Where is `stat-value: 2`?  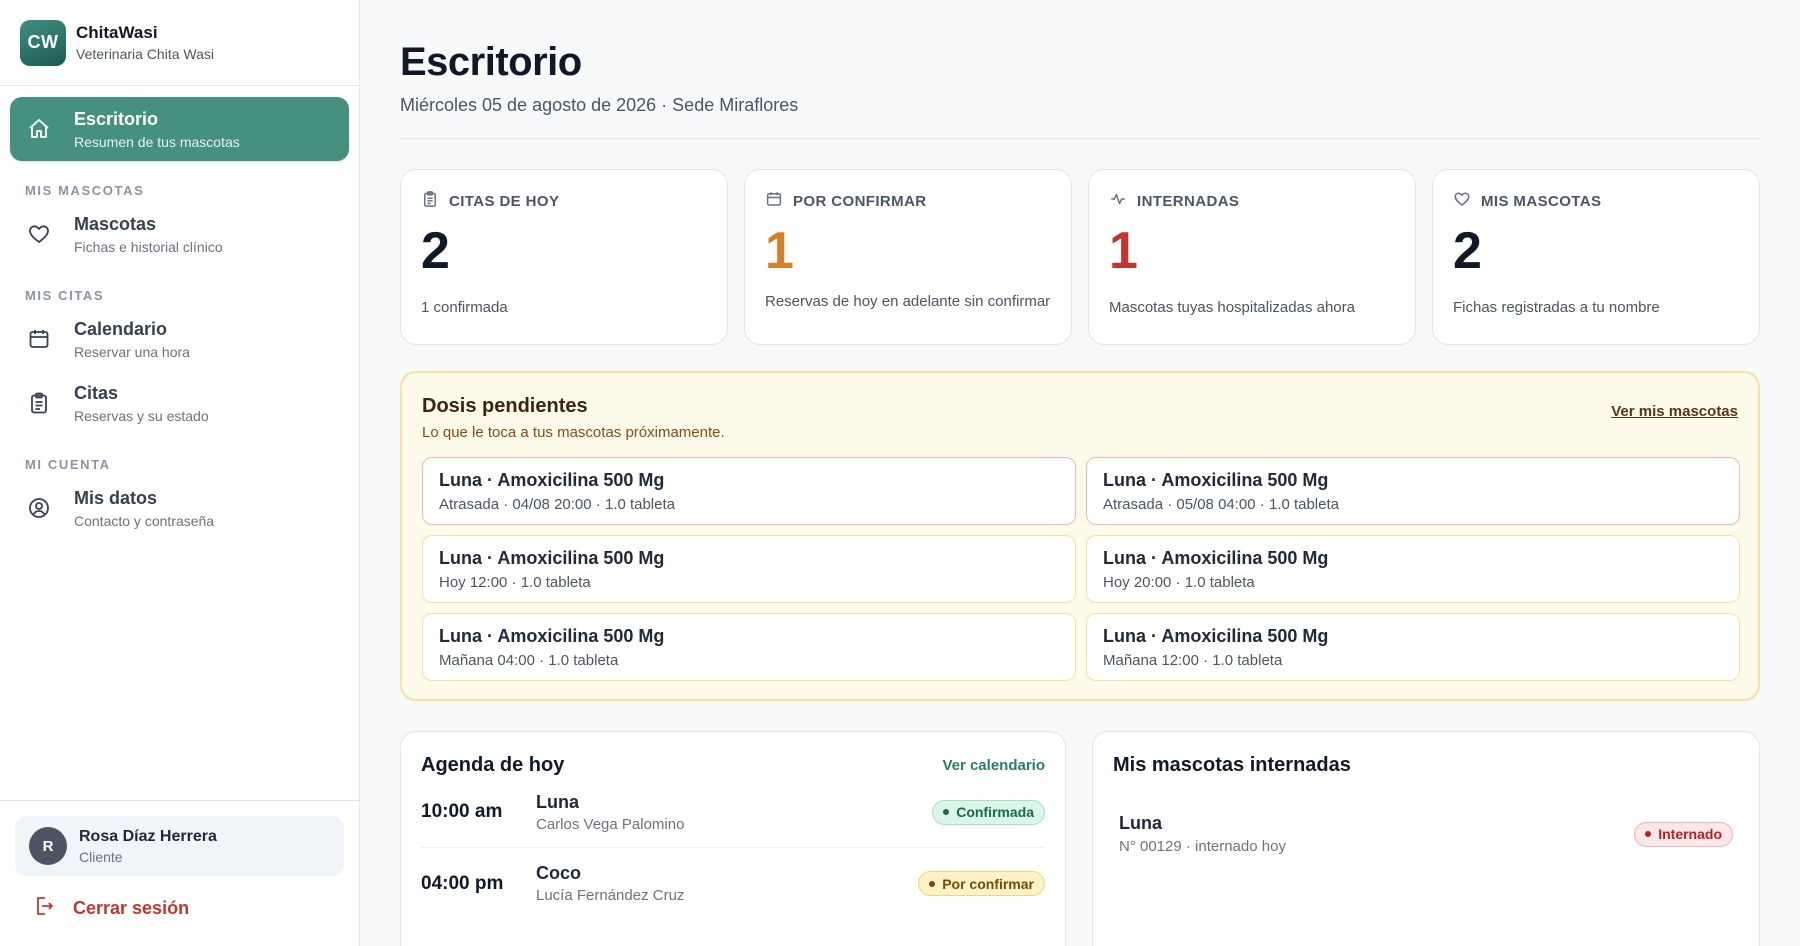
stat-value: 2 is located at coordinates (1467, 251).